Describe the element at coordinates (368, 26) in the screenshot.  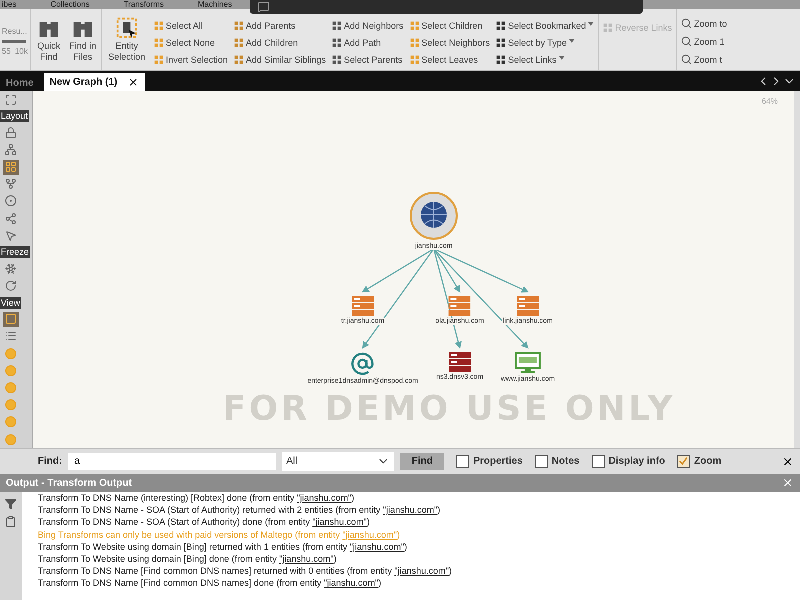
I see `ribbon-button: Add Neighbors` at that location.